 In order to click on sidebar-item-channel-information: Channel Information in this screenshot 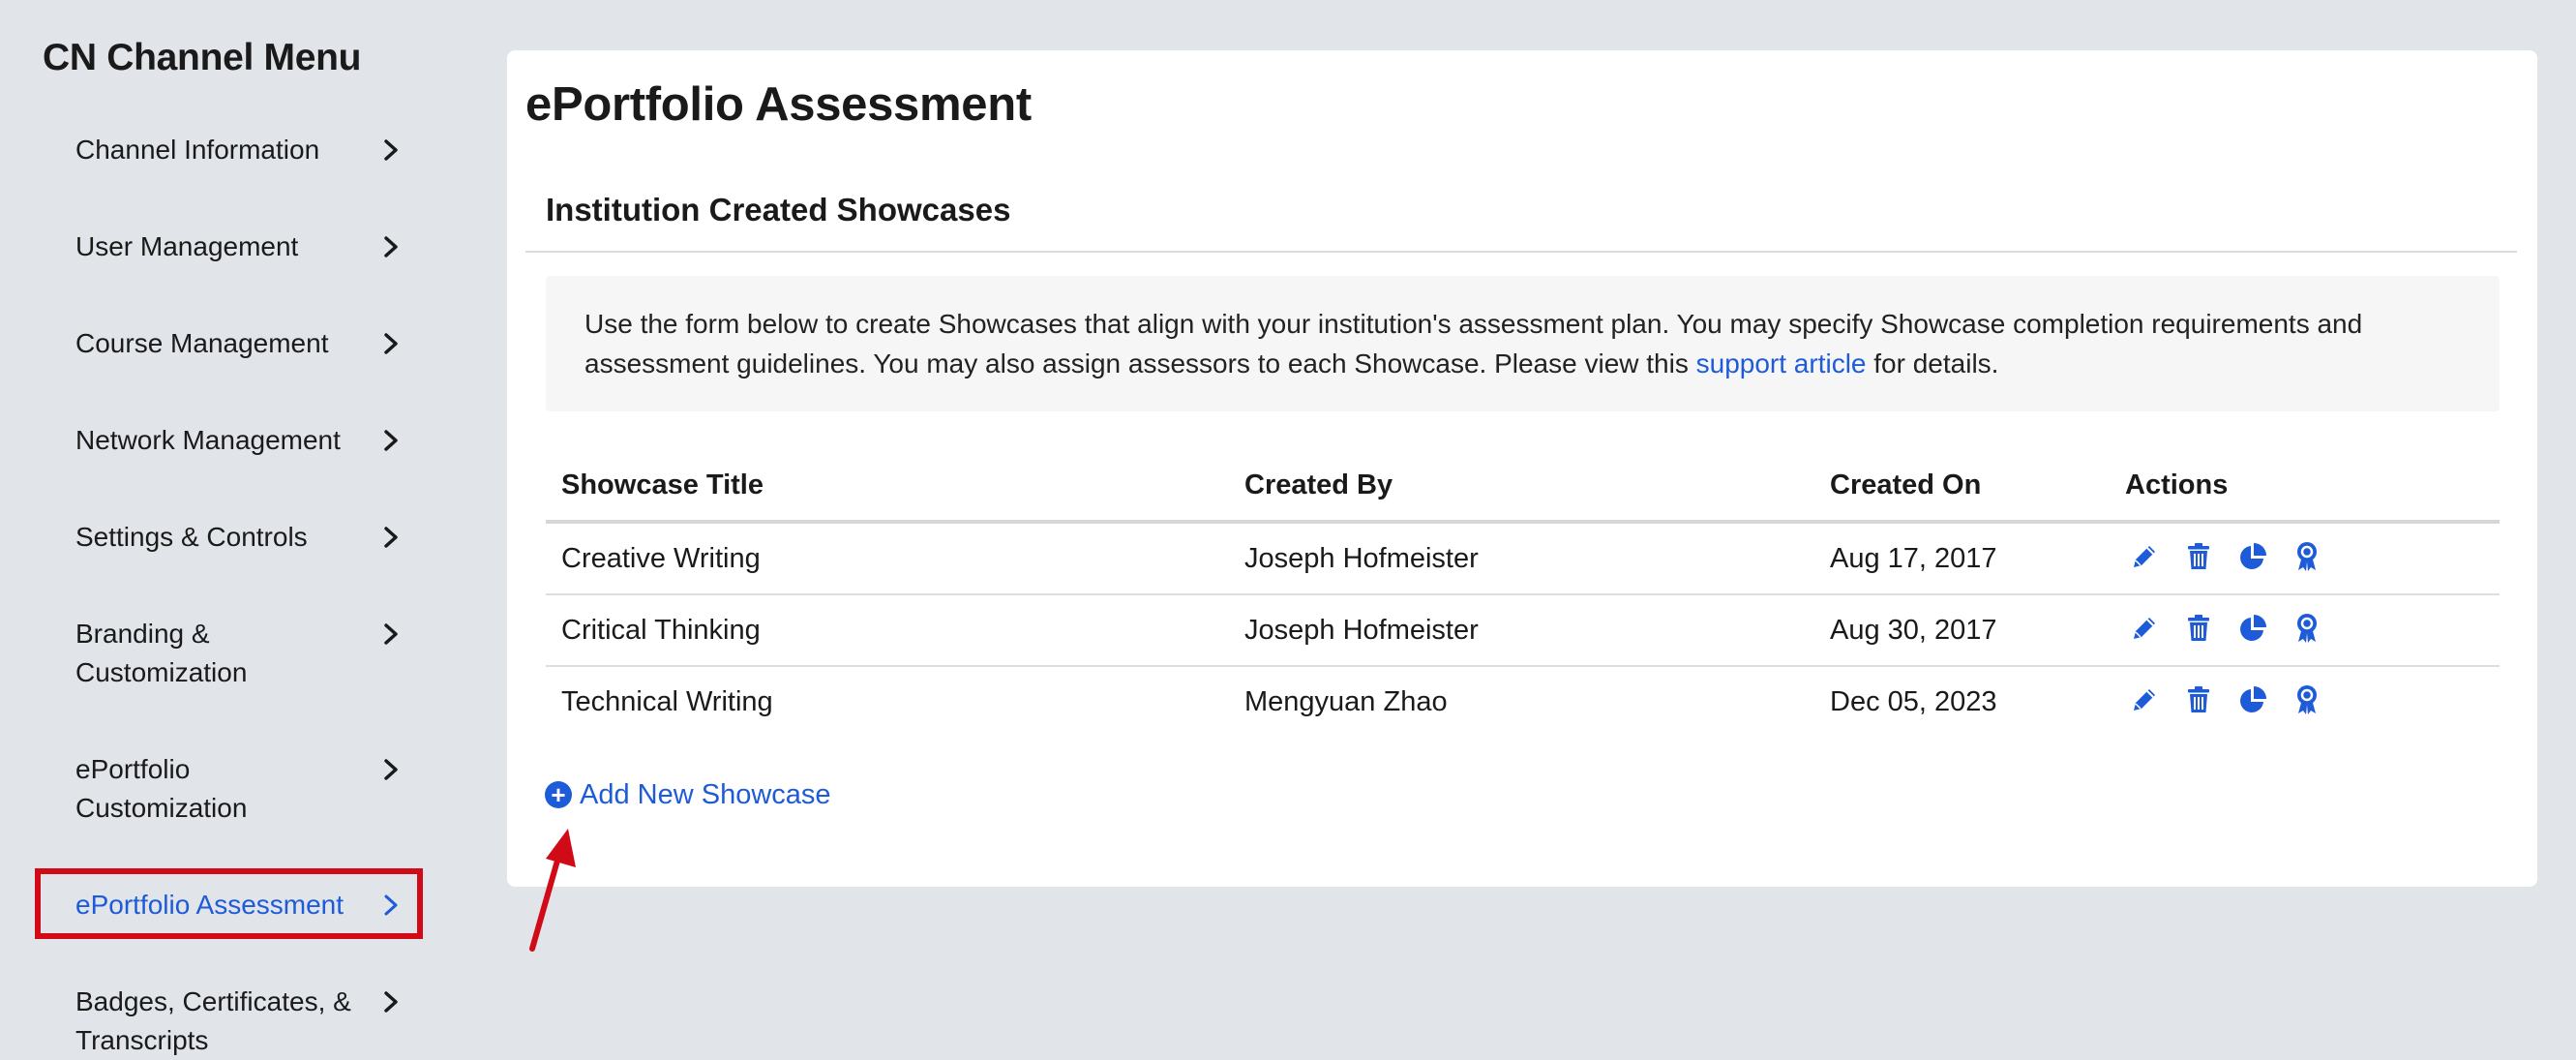, I will do `click(239, 150)`.